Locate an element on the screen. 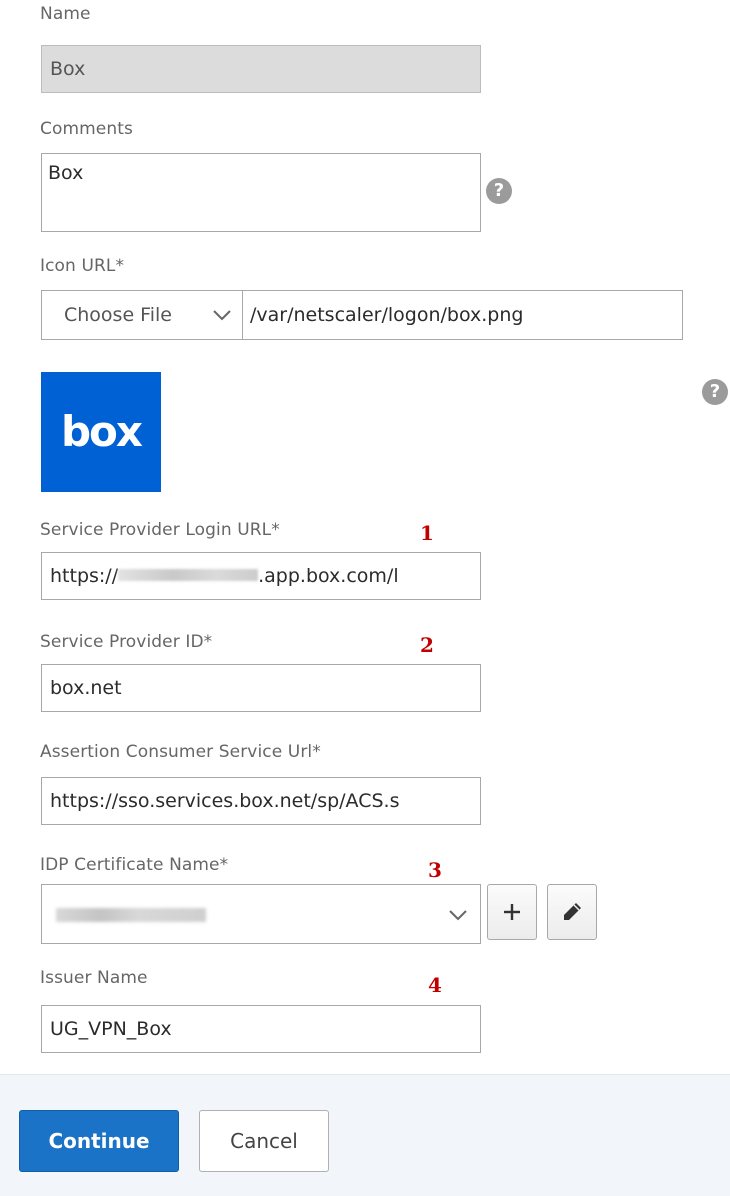 This screenshot has width=730, height=1196. comments-label: Comments is located at coordinates (86, 129).